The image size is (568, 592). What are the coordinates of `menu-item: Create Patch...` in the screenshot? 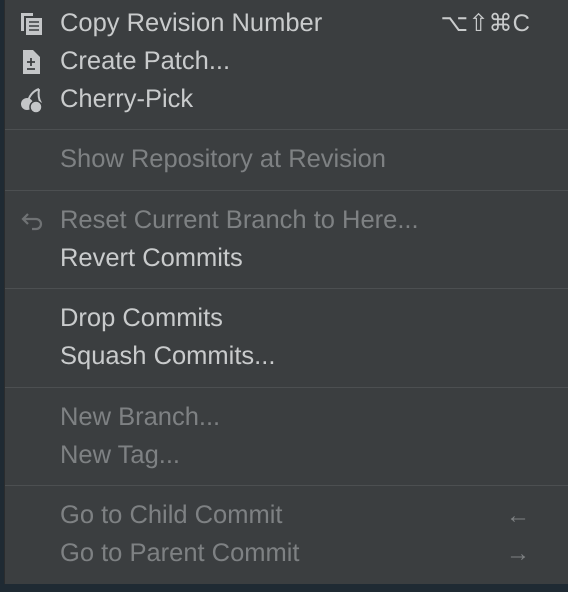 It's located at (286, 61).